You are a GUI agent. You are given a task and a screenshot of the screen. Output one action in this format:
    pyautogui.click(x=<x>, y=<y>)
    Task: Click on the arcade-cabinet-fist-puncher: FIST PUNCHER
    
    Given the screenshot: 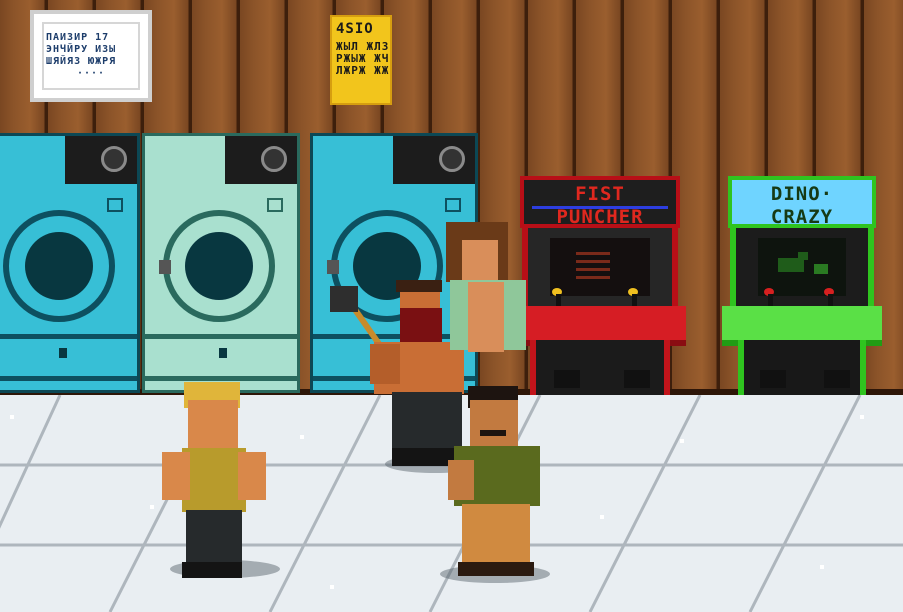 What is the action you would take?
    pyautogui.click(x=600, y=296)
    